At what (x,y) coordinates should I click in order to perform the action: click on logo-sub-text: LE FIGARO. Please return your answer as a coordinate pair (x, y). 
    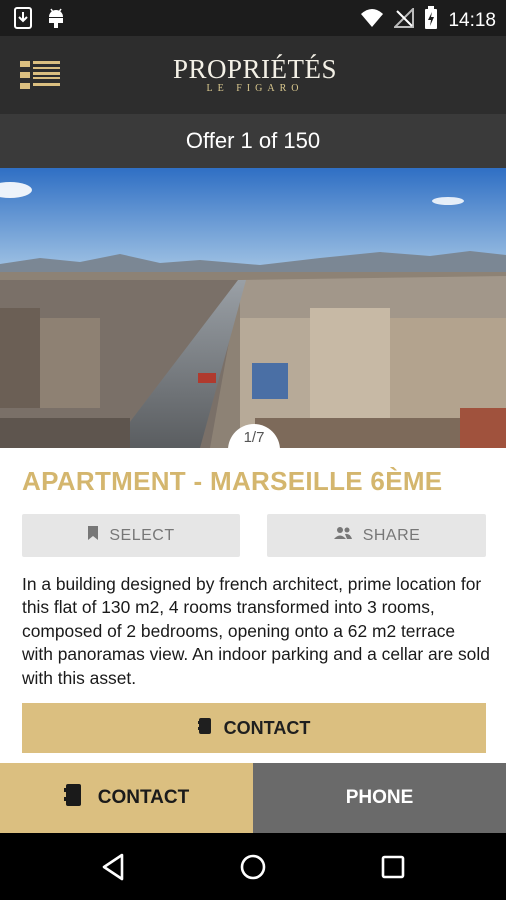
    Looking at the image, I should click on (255, 88).